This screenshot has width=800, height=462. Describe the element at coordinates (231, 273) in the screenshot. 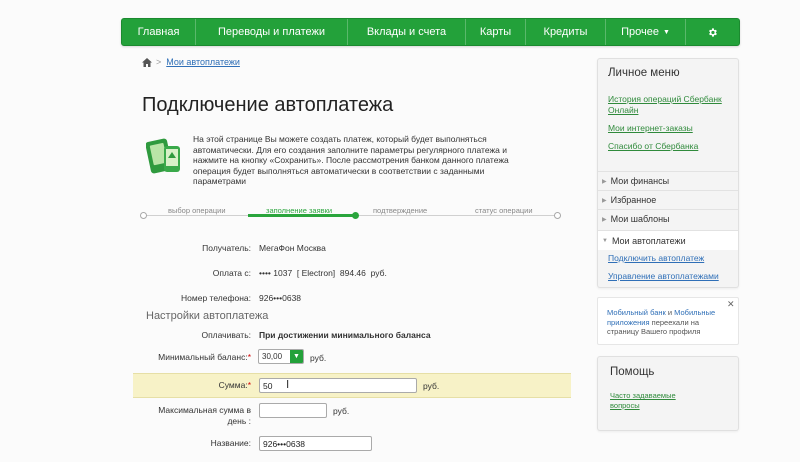

I see `payfrom-label: Оплата с:` at that location.